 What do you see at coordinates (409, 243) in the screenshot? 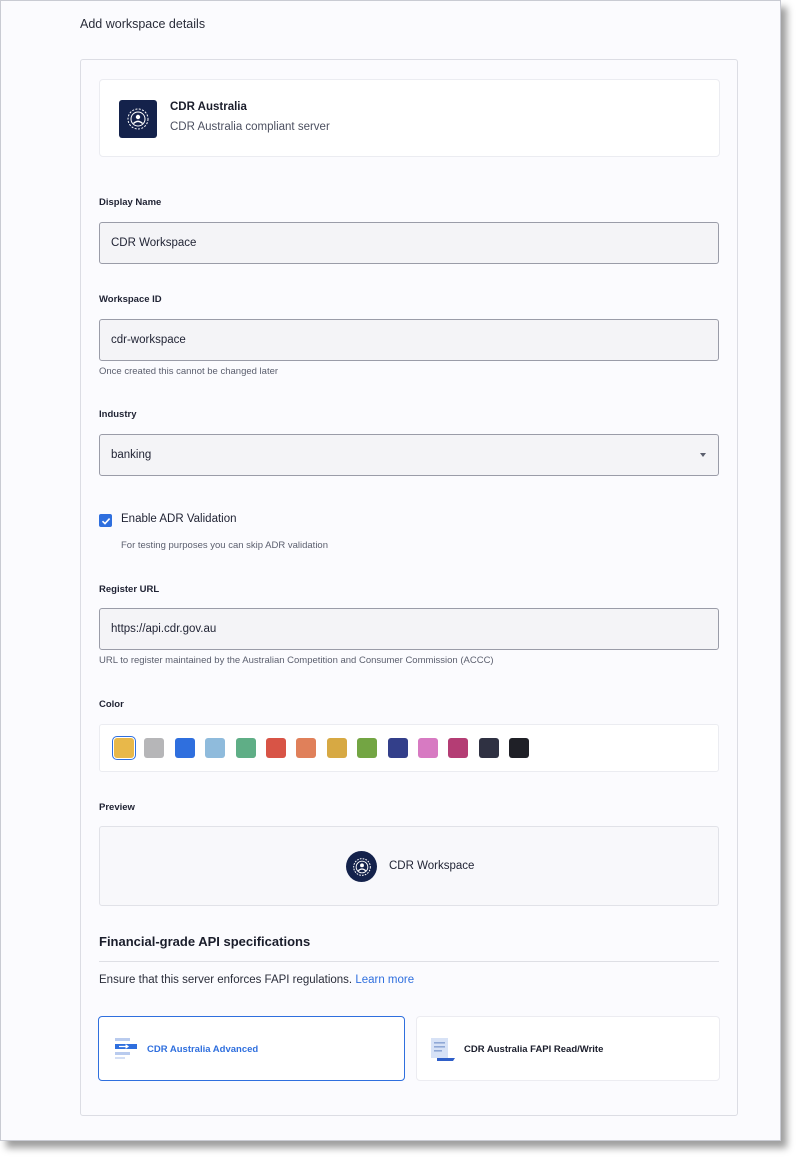
I see `display-name-input` at bounding box center [409, 243].